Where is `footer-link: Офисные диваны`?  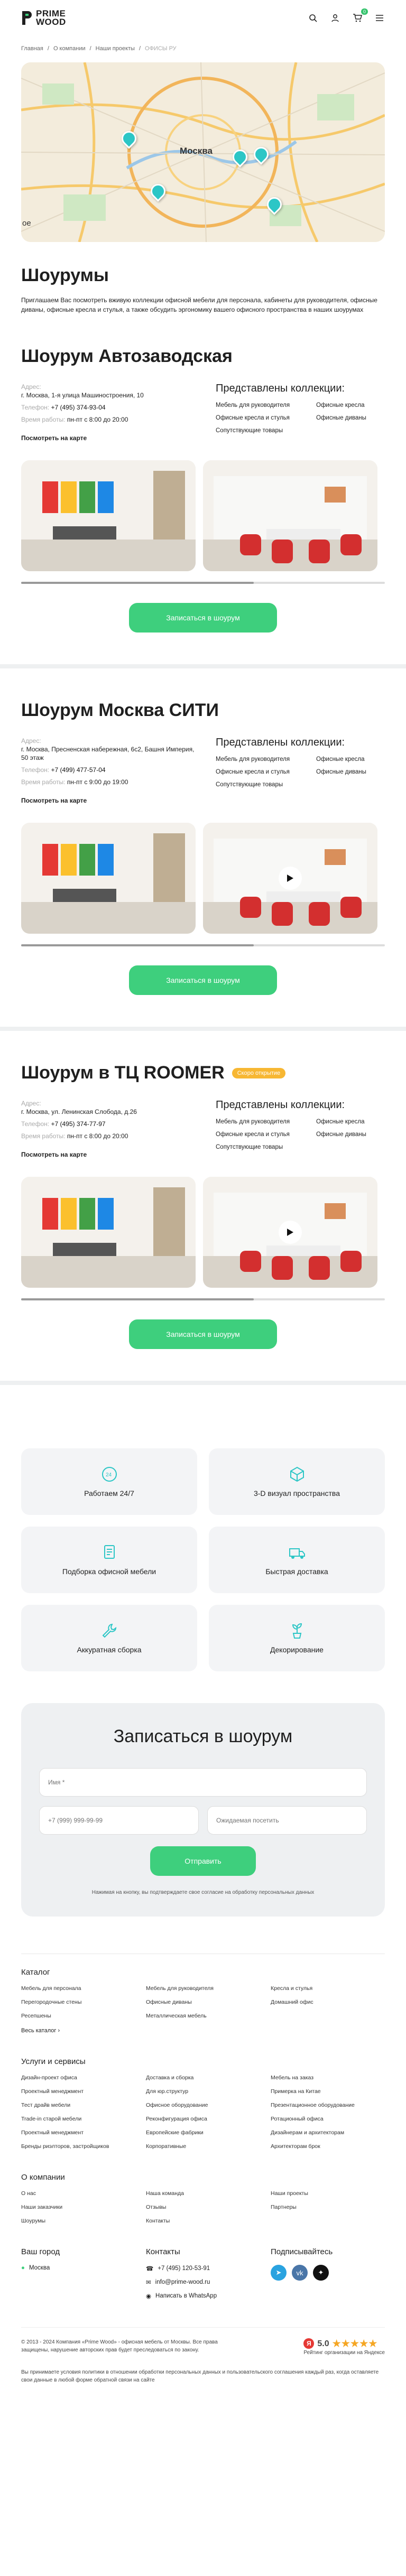 footer-link: Офисные диваны is located at coordinates (208, 2002).